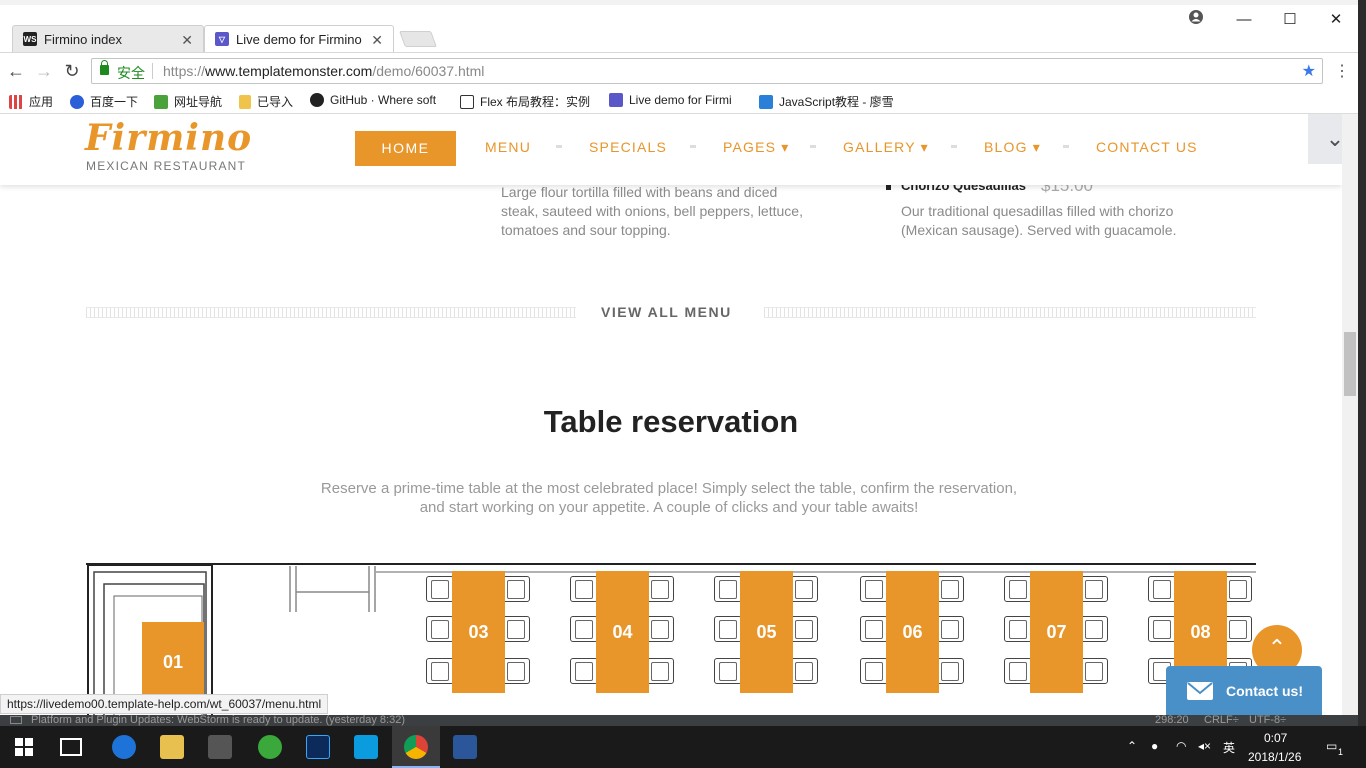 The width and height of the screenshot is (1366, 768). I want to click on tab-live-demo: ▽ Live demo for Firmino ✕, so click(299, 38).